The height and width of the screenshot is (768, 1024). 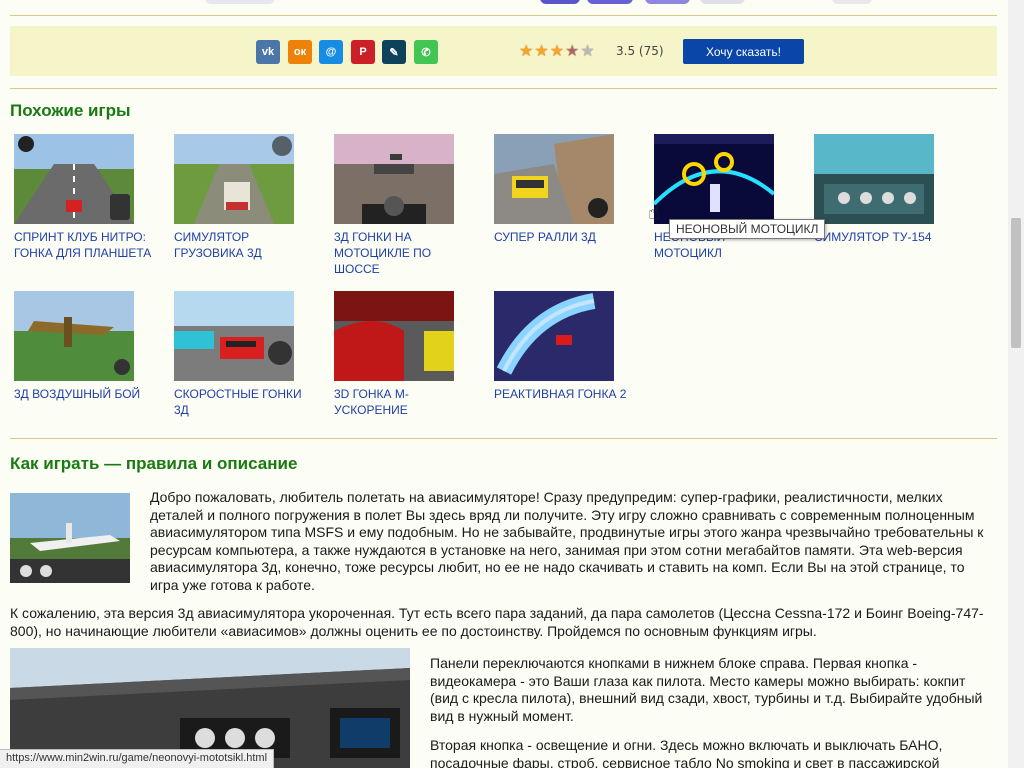 I want to click on game-card: Симулятор ТУ-154, so click(x=889, y=189).